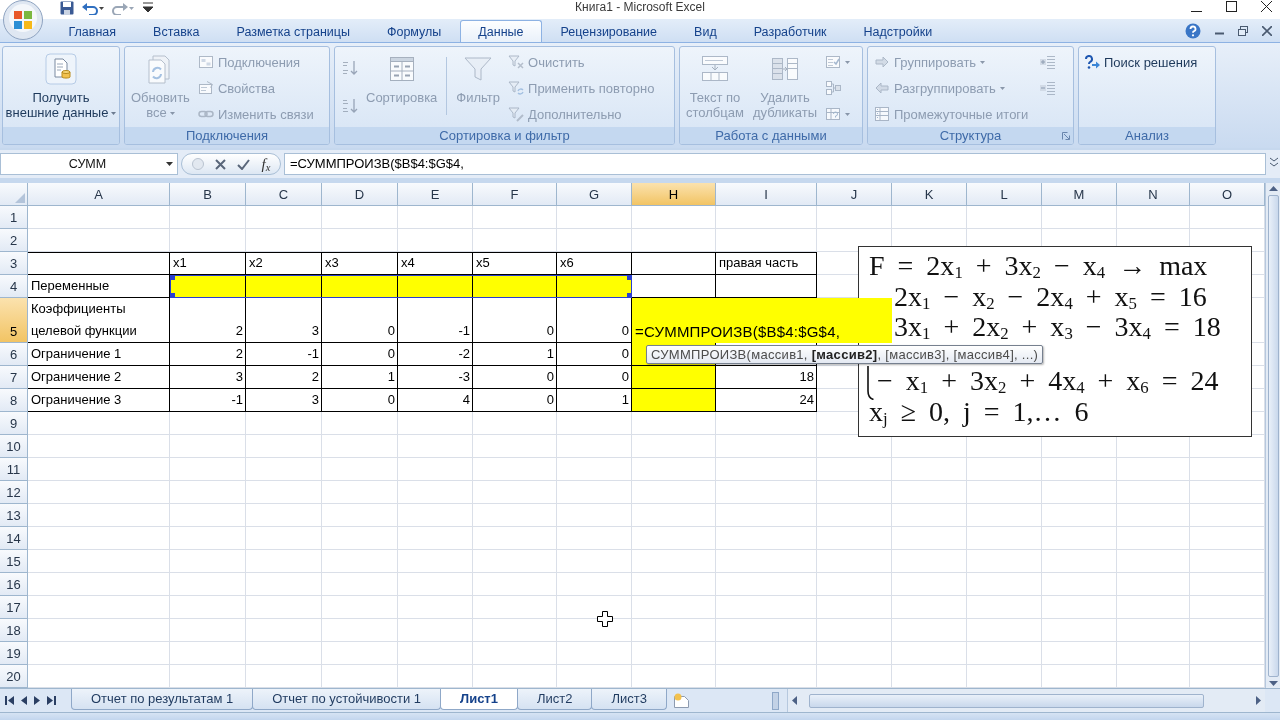  Describe the element at coordinates (629, 699) in the screenshot. I see `sheet-tab: Лист3` at that location.